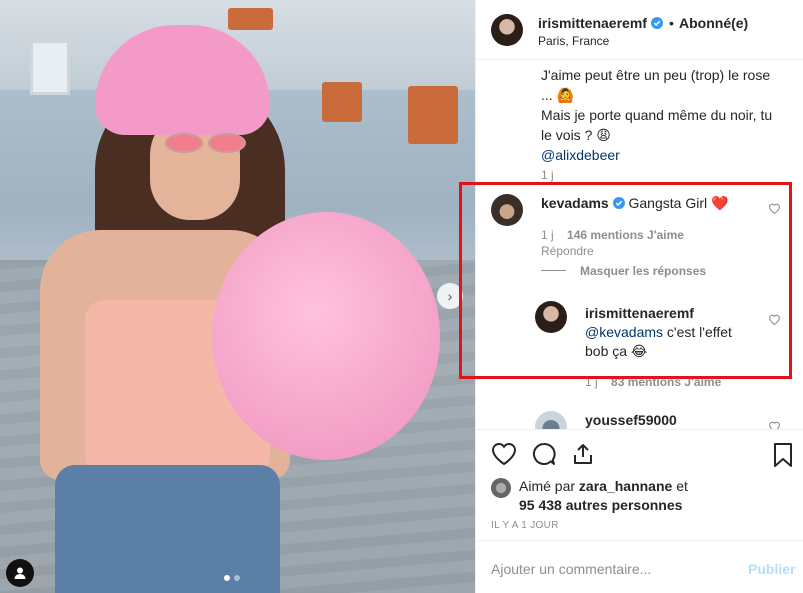  I want to click on post-timestamp: IL Y A 1 JOUR, so click(525, 525).